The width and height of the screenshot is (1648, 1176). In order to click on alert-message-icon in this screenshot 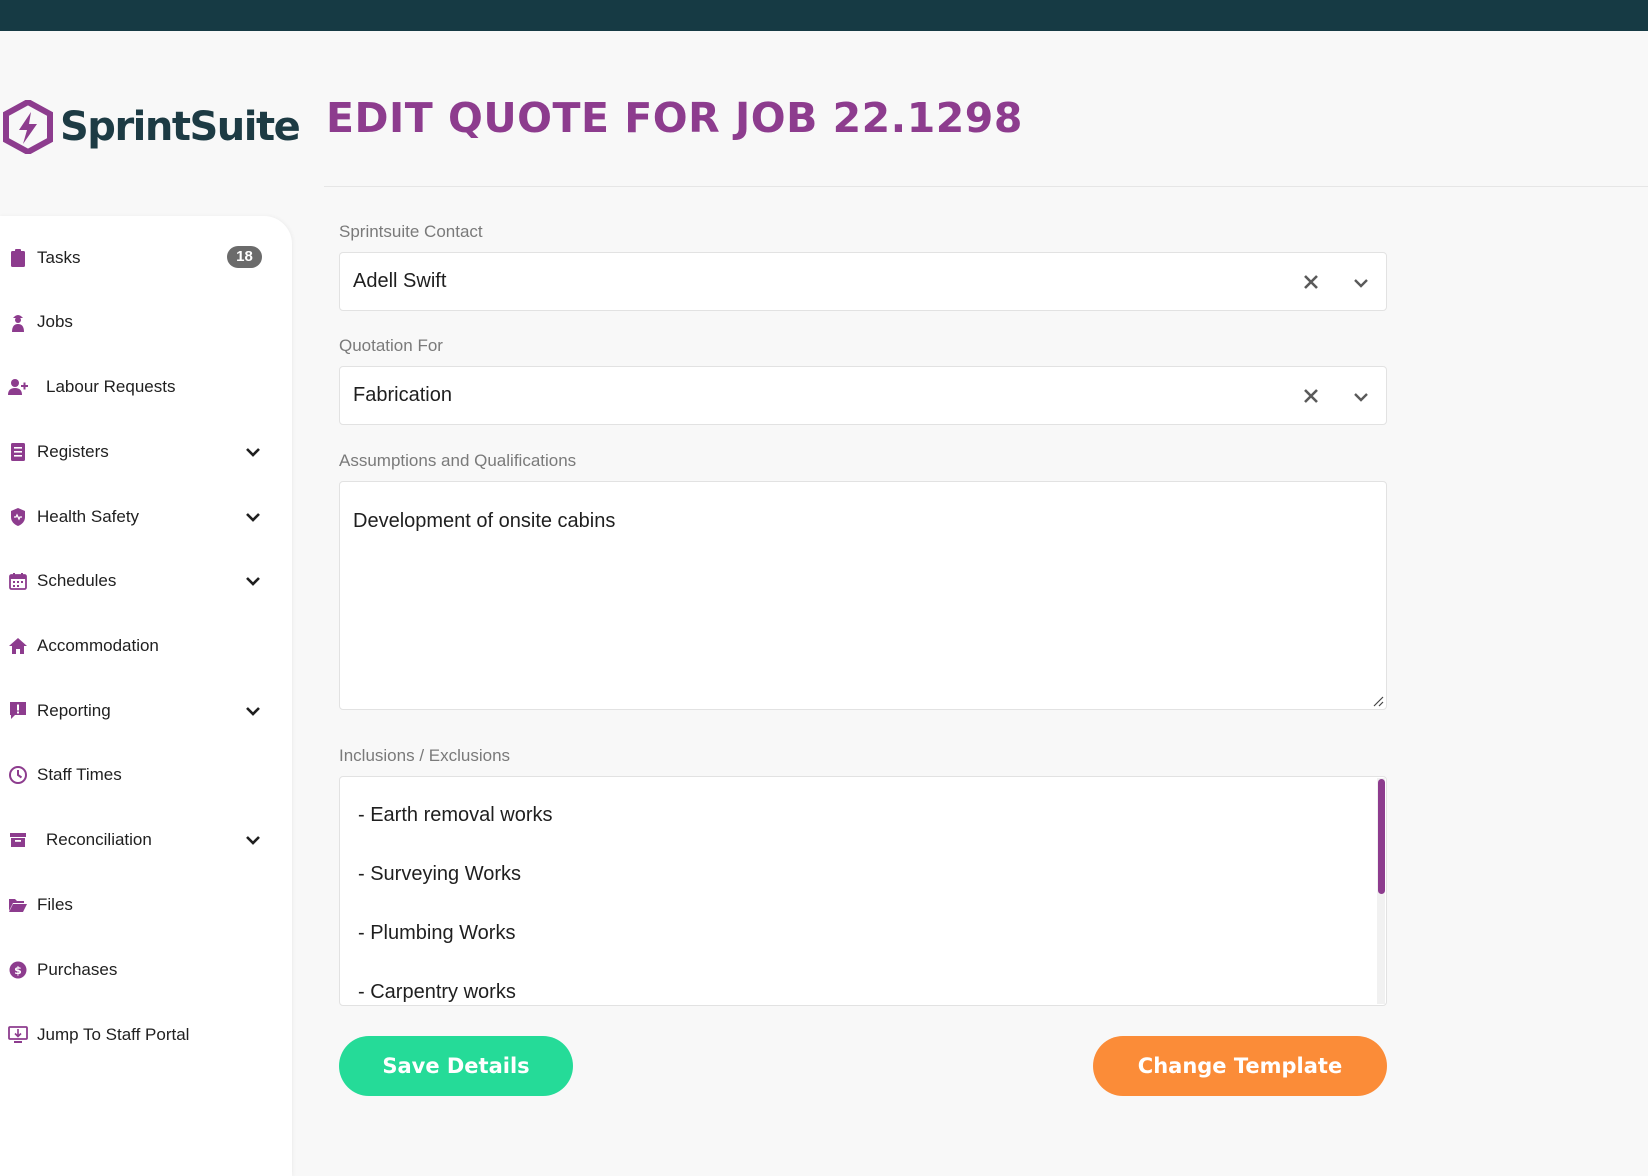, I will do `click(18, 711)`.